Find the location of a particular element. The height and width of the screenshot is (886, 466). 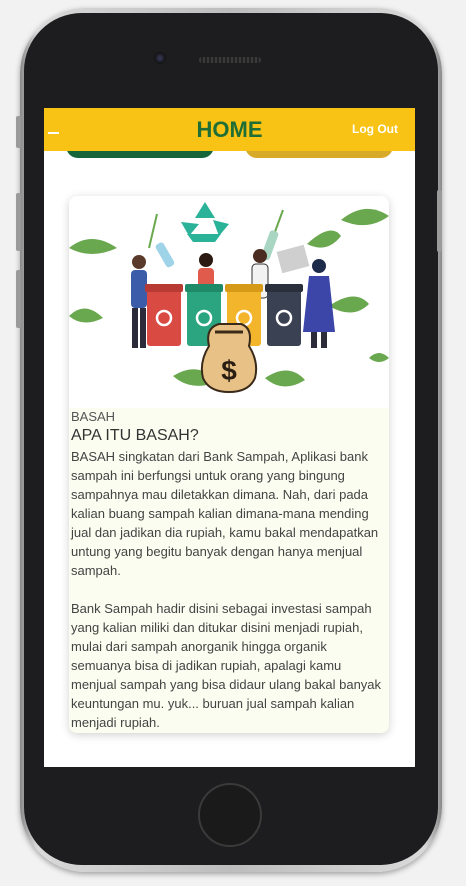

volume-down-button is located at coordinates (18, 299).